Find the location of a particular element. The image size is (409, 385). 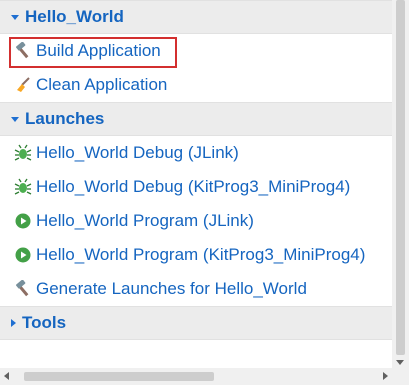

item-label: Hello_World Debug (JLink) is located at coordinates (137, 152).